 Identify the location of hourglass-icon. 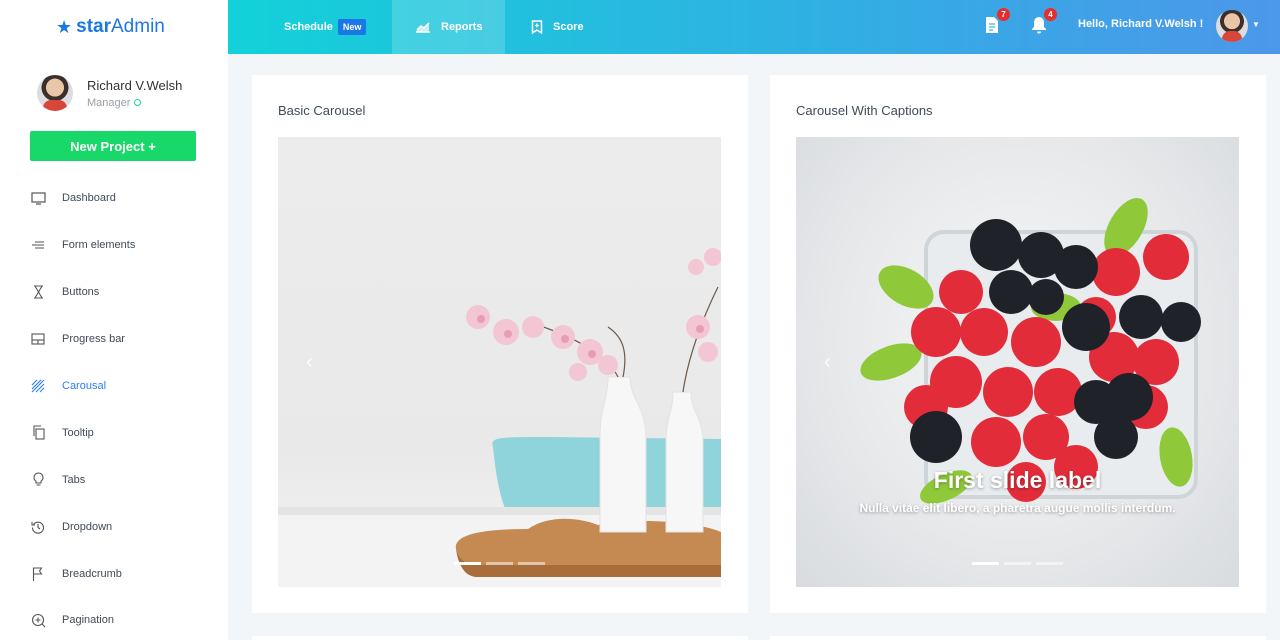
(38, 292).